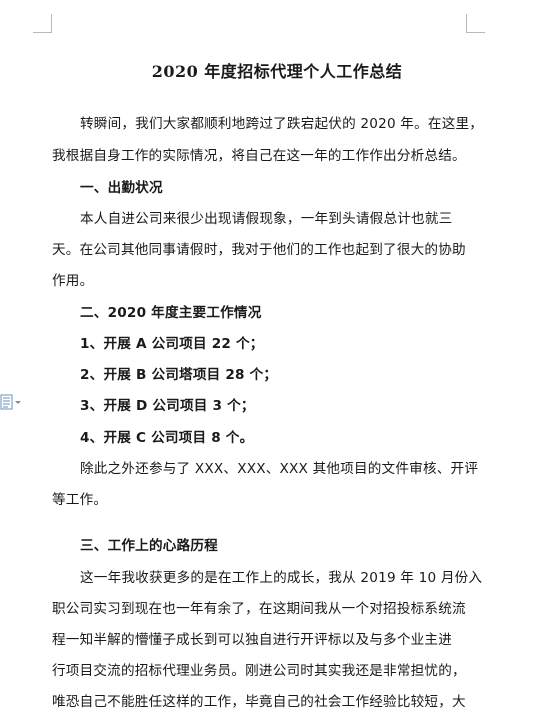 The height and width of the screenshot is (718, 554). What do you see at coordinates (259, 156) in the screenshot?
I see `body-line: 我根据自身工作的实际情况，将自己在这一年的工作作出分析总结。` at bounding box center [259, 156].